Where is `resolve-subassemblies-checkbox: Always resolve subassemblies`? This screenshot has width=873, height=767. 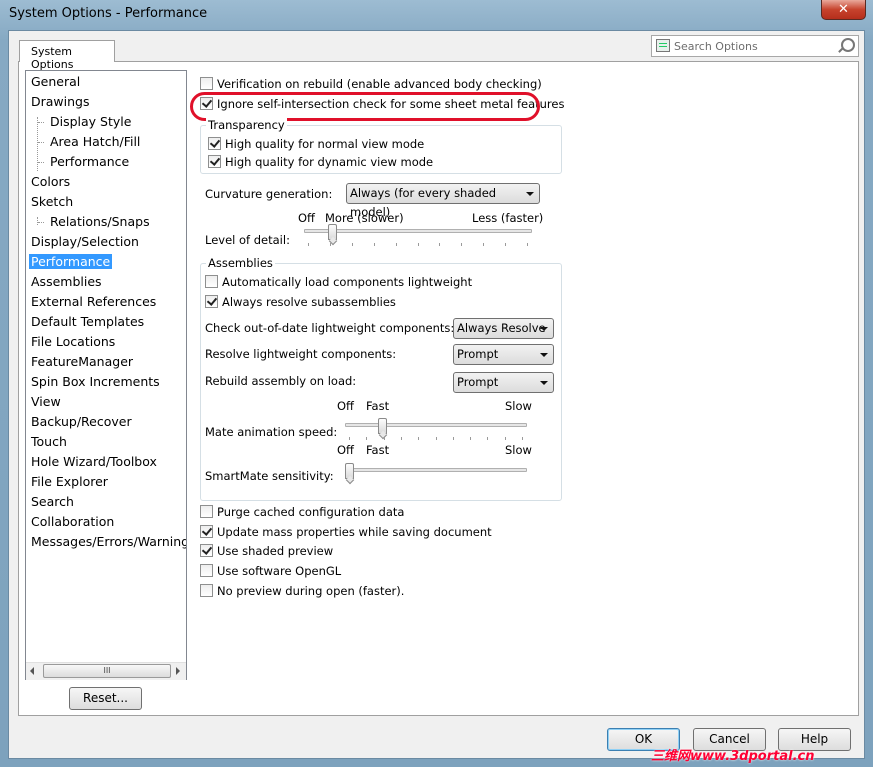
resolve-subassemblies-checkbox: Always resolve subassemblies is located at coordinates (300, 303).